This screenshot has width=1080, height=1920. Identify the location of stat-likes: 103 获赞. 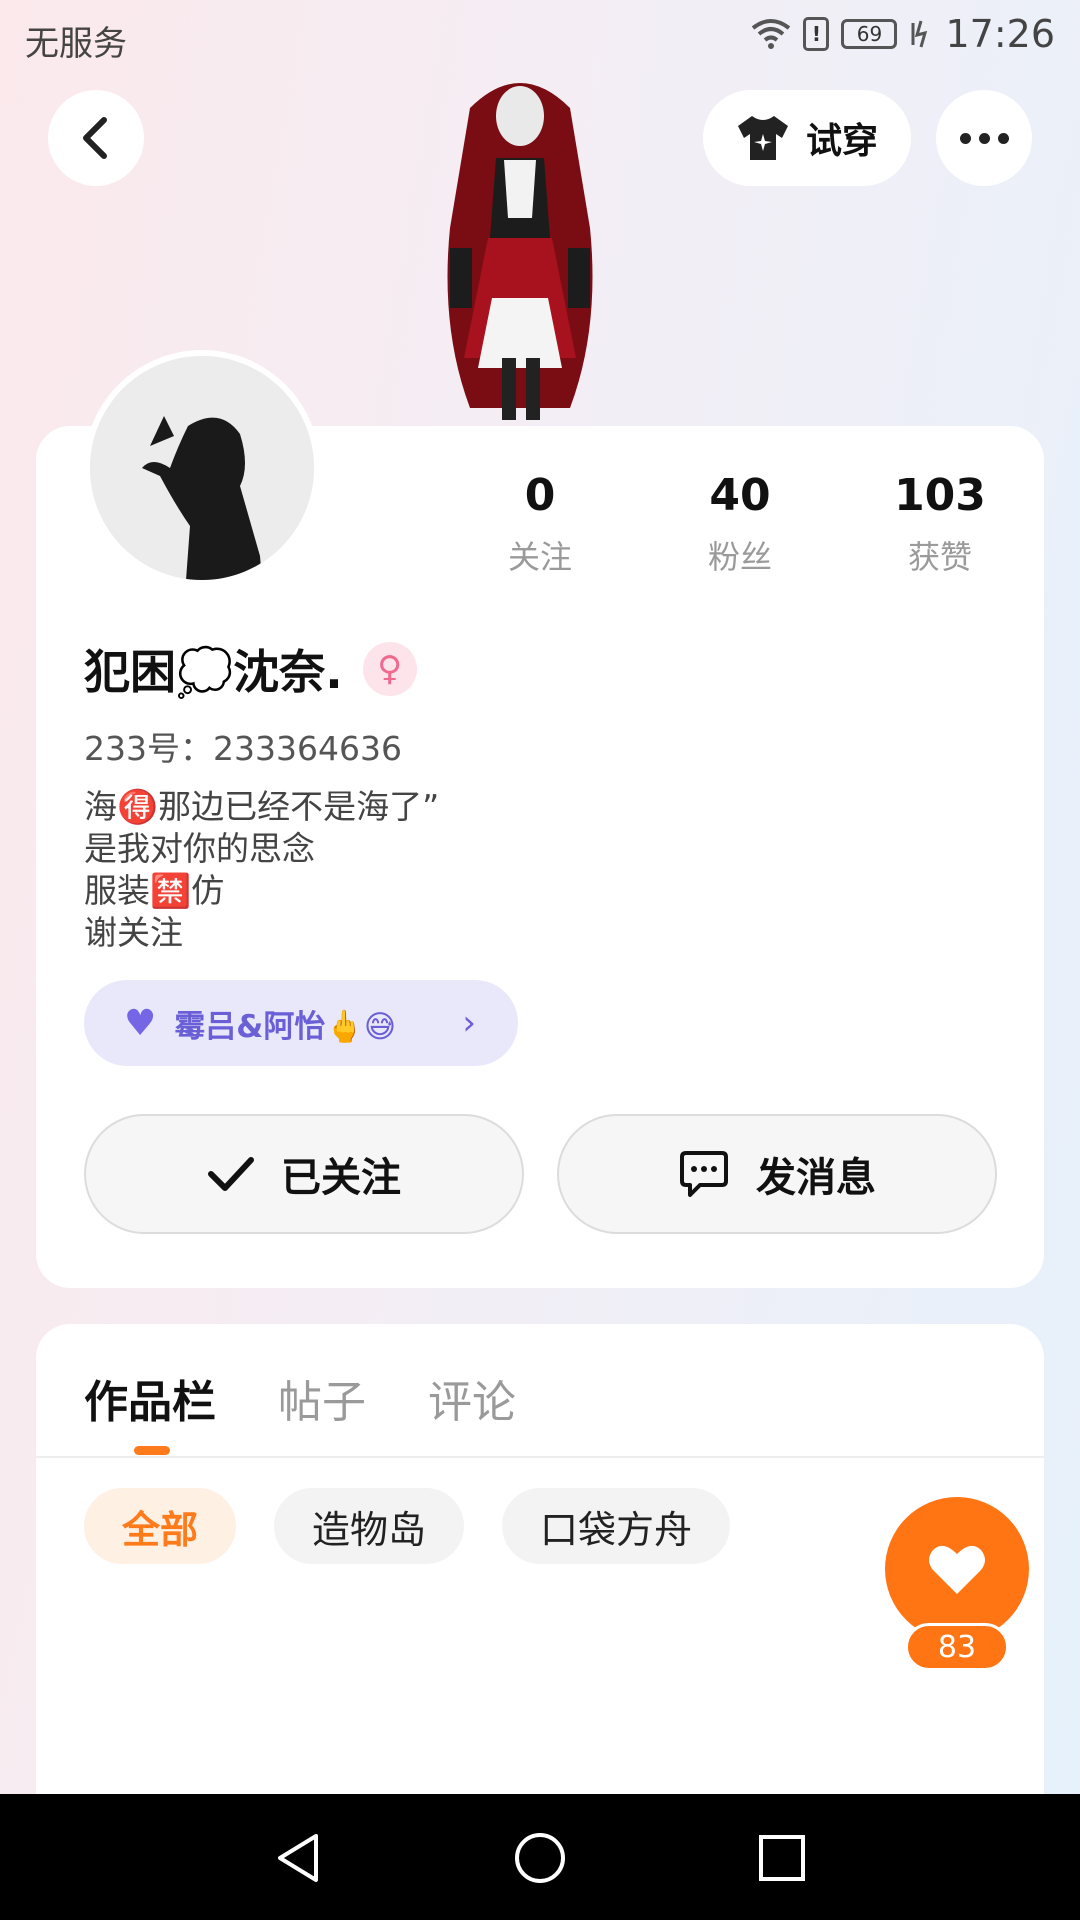
(940, 524).